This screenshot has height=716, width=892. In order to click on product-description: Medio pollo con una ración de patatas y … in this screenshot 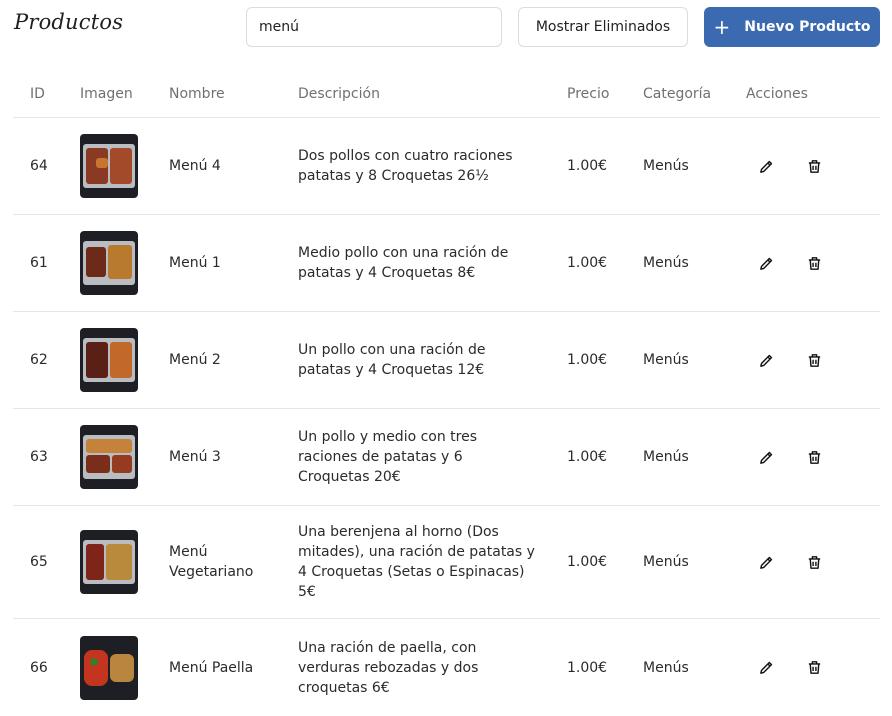, I will do `click(403, 263)`.